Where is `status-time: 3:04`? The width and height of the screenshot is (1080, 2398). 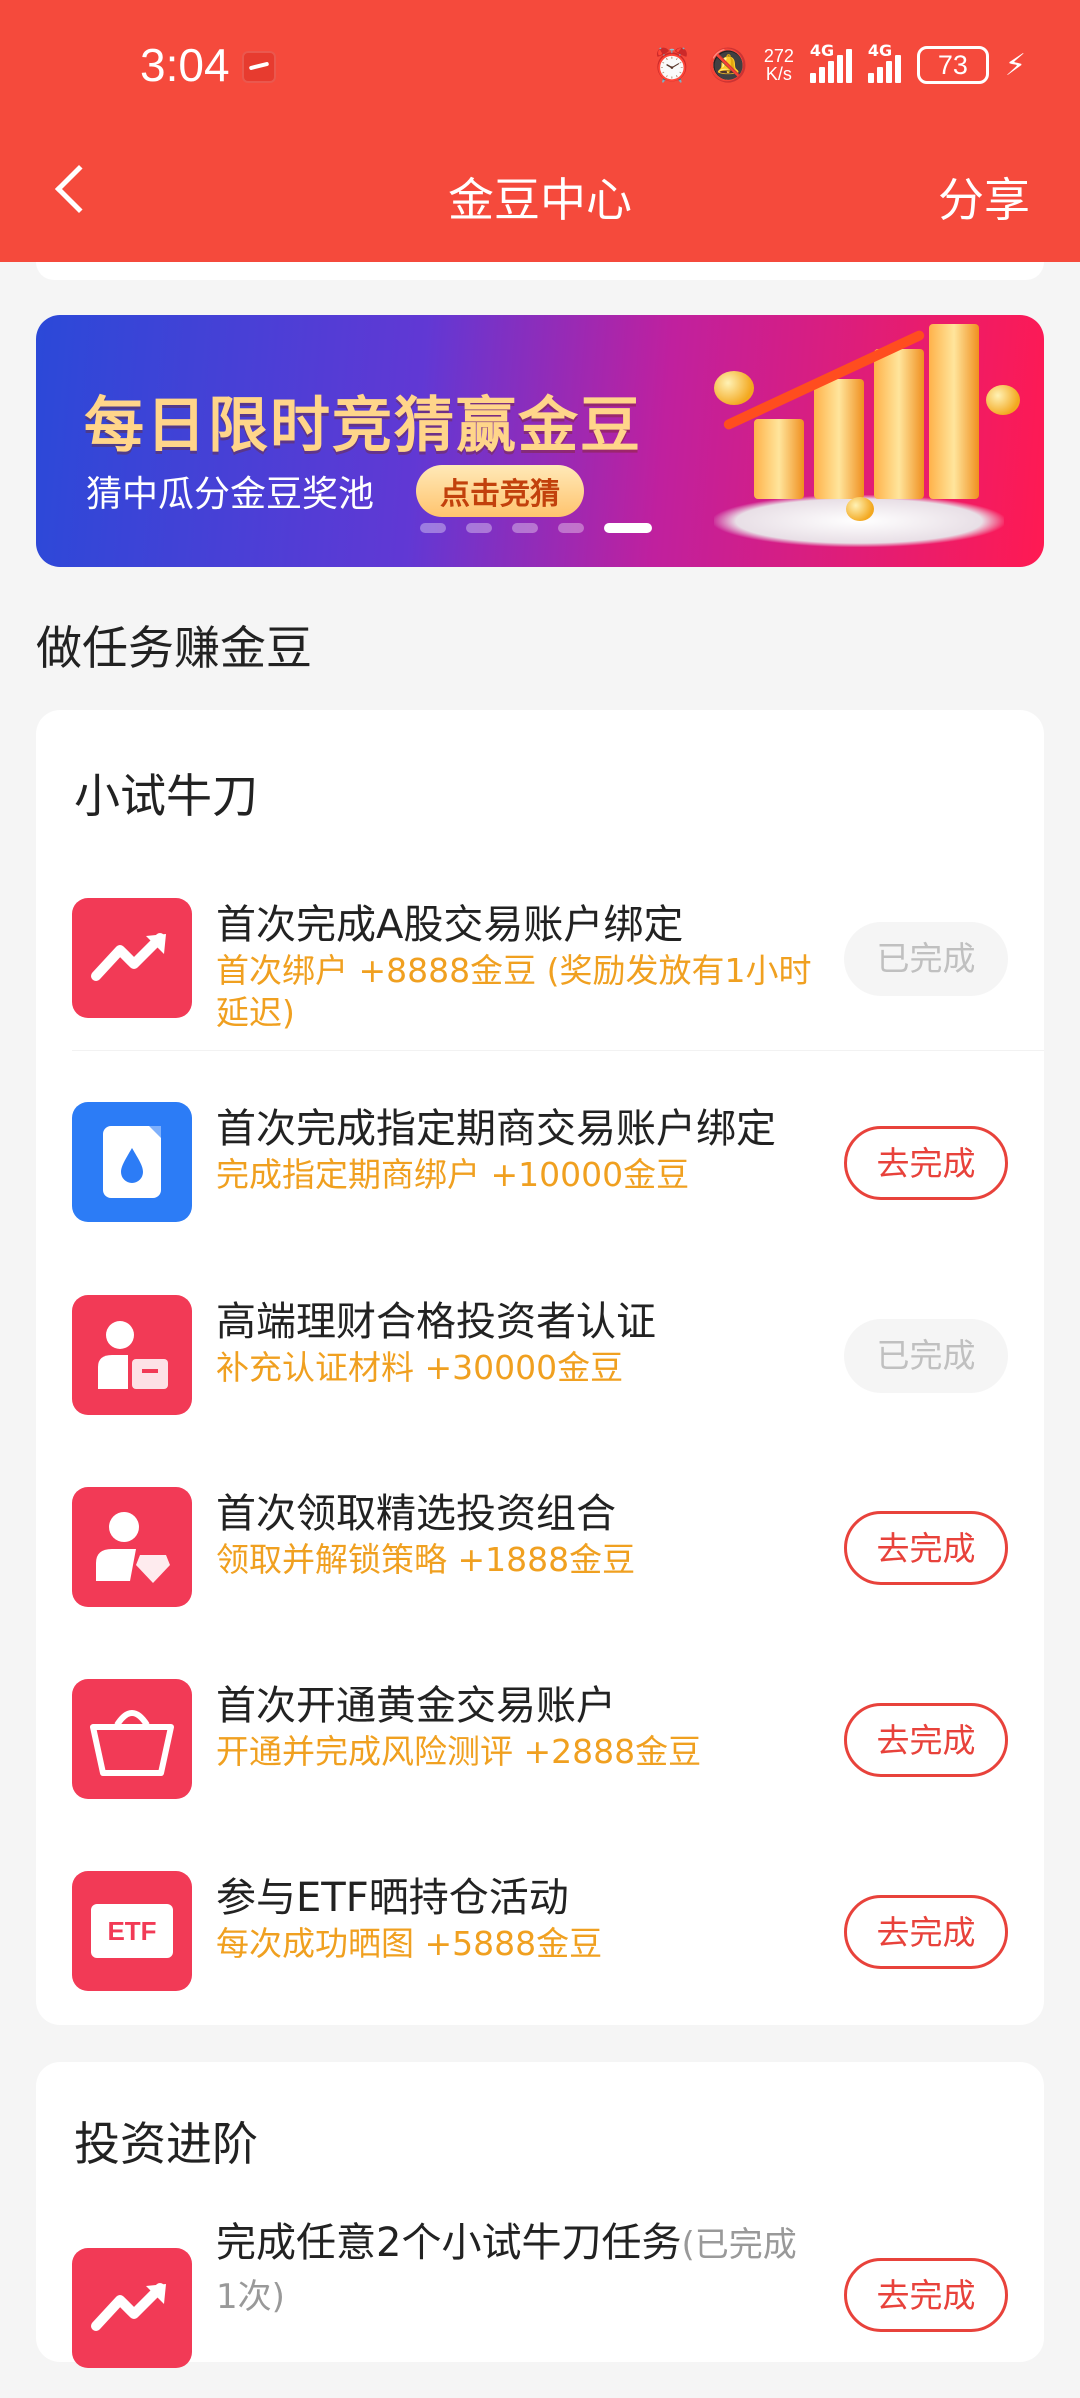 status-time: 3:04 is located at coordinates (185, 65).